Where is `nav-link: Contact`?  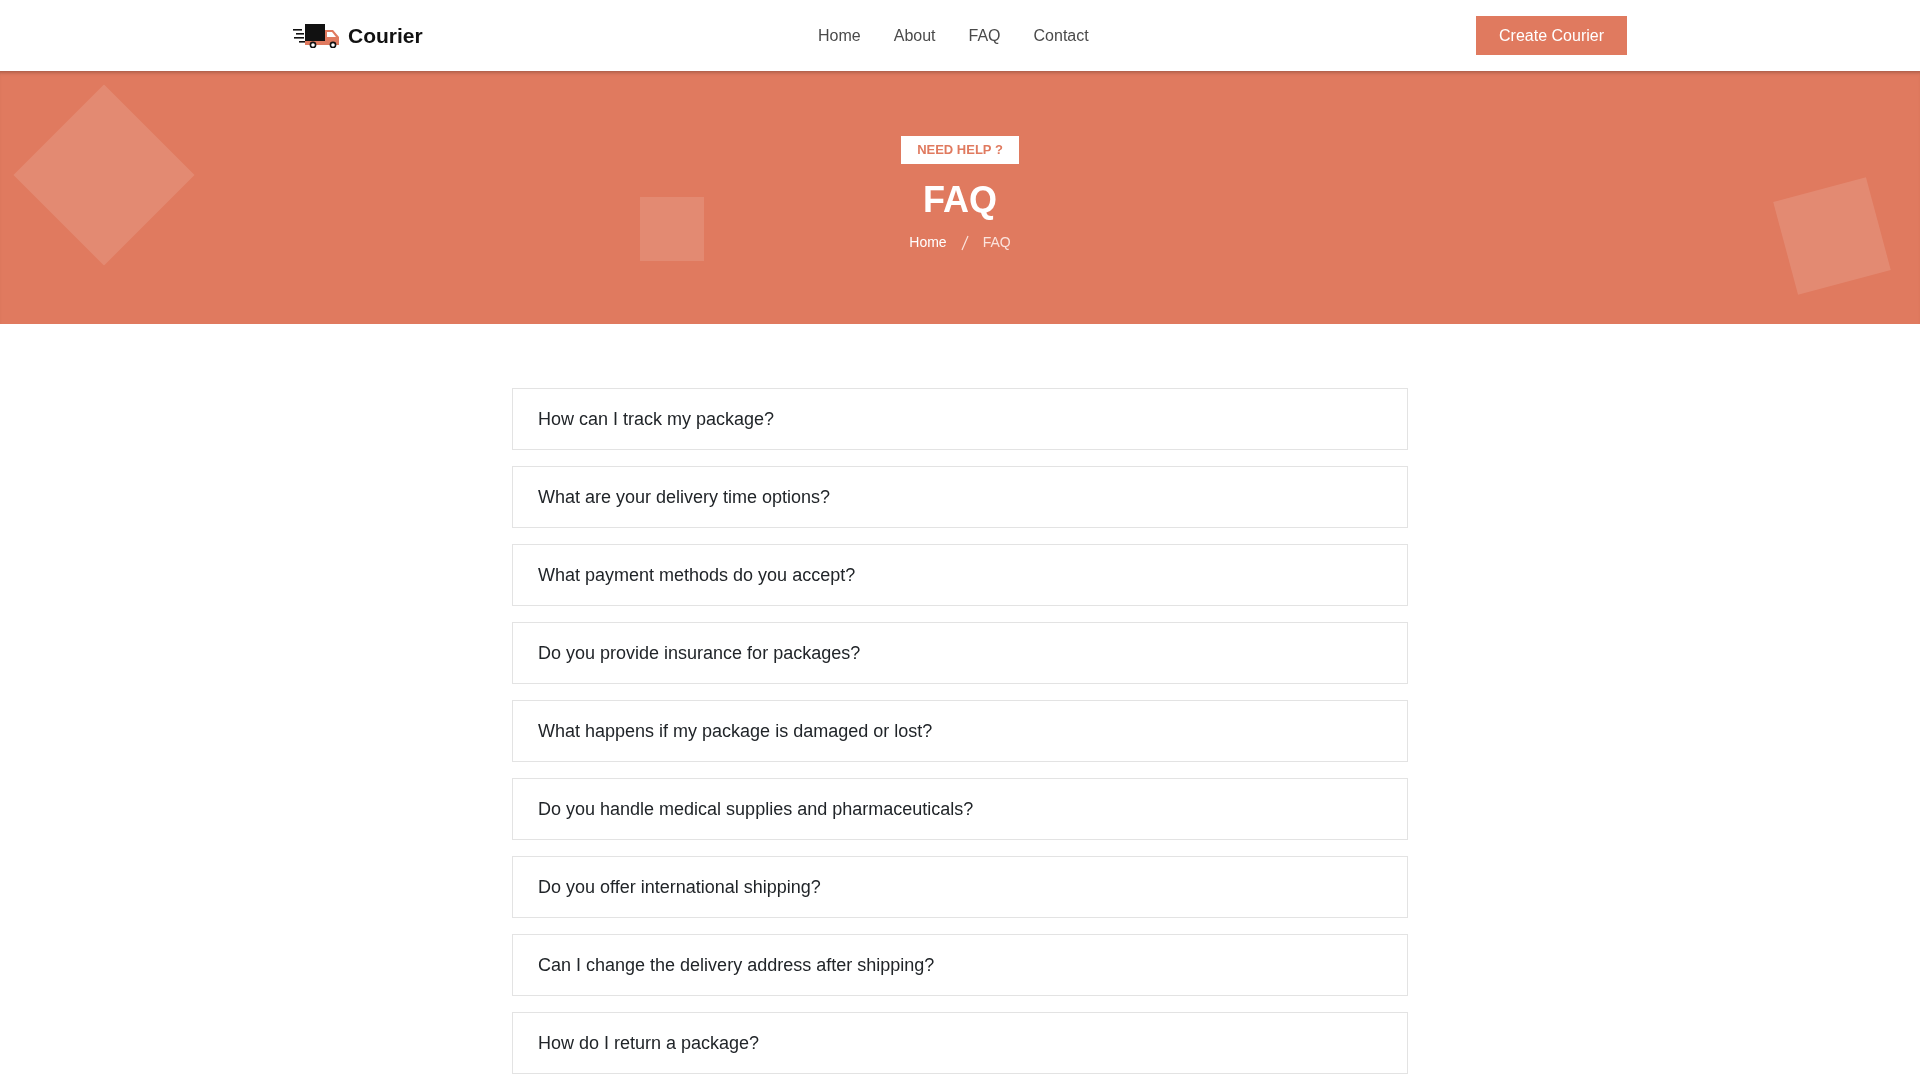 nav-link: Contact is located at coordinates (1061, 35).